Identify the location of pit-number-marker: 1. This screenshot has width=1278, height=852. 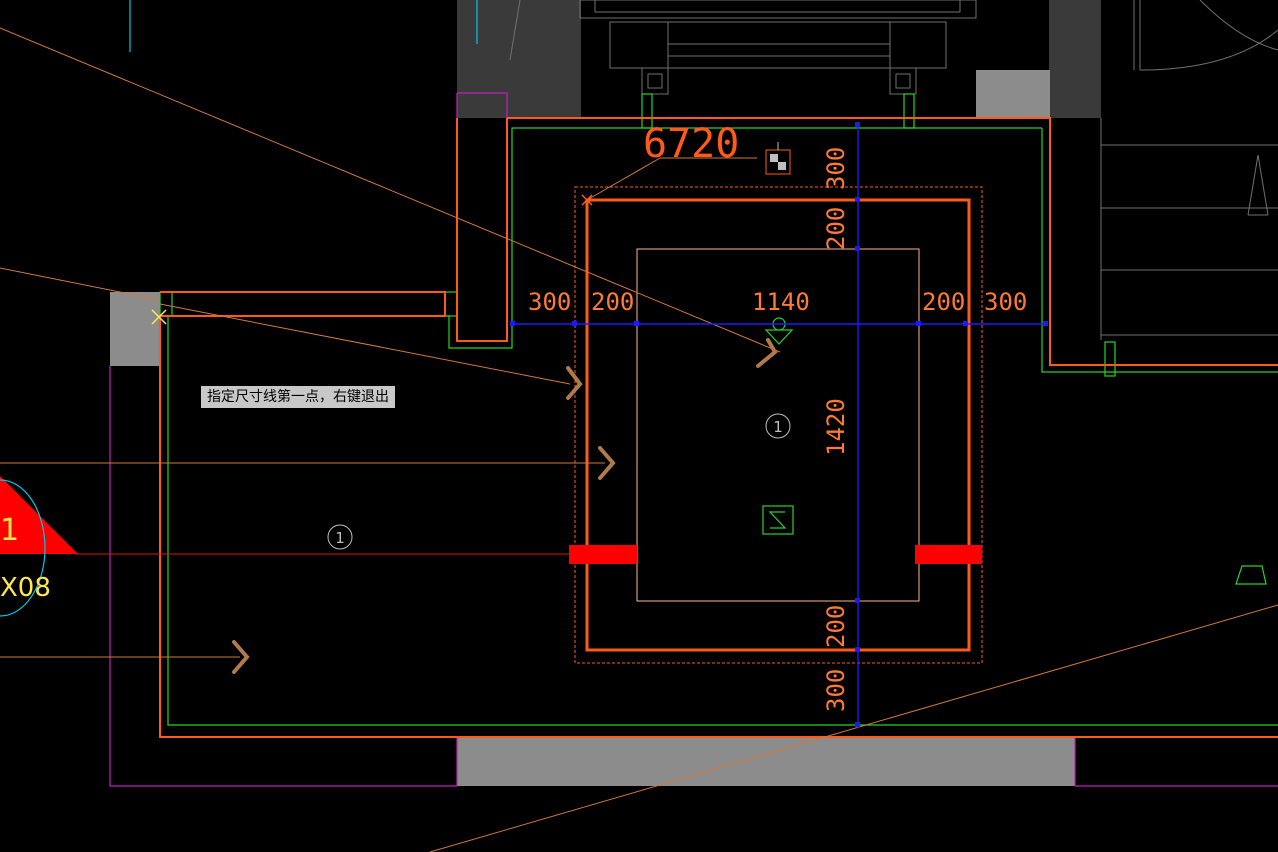
(778, 426).